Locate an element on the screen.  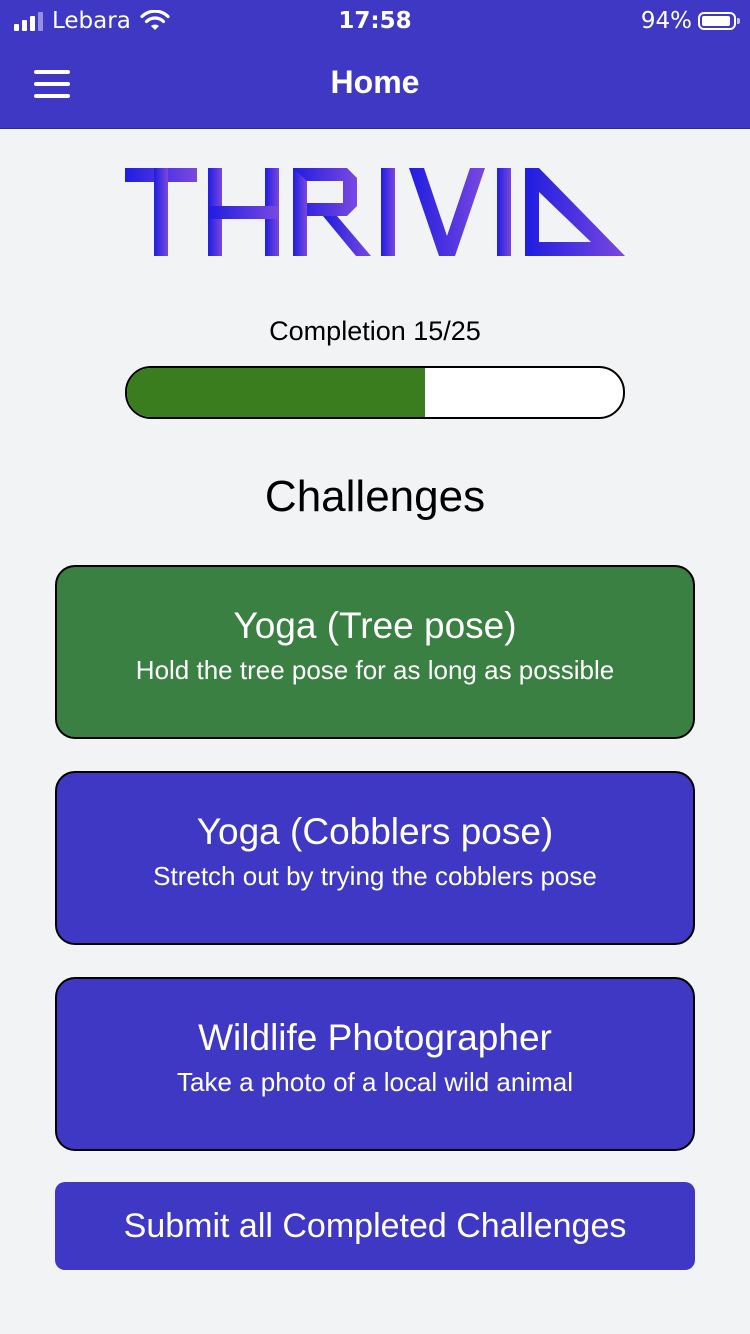
status-right: 94% is located at coordinates (690, 21).